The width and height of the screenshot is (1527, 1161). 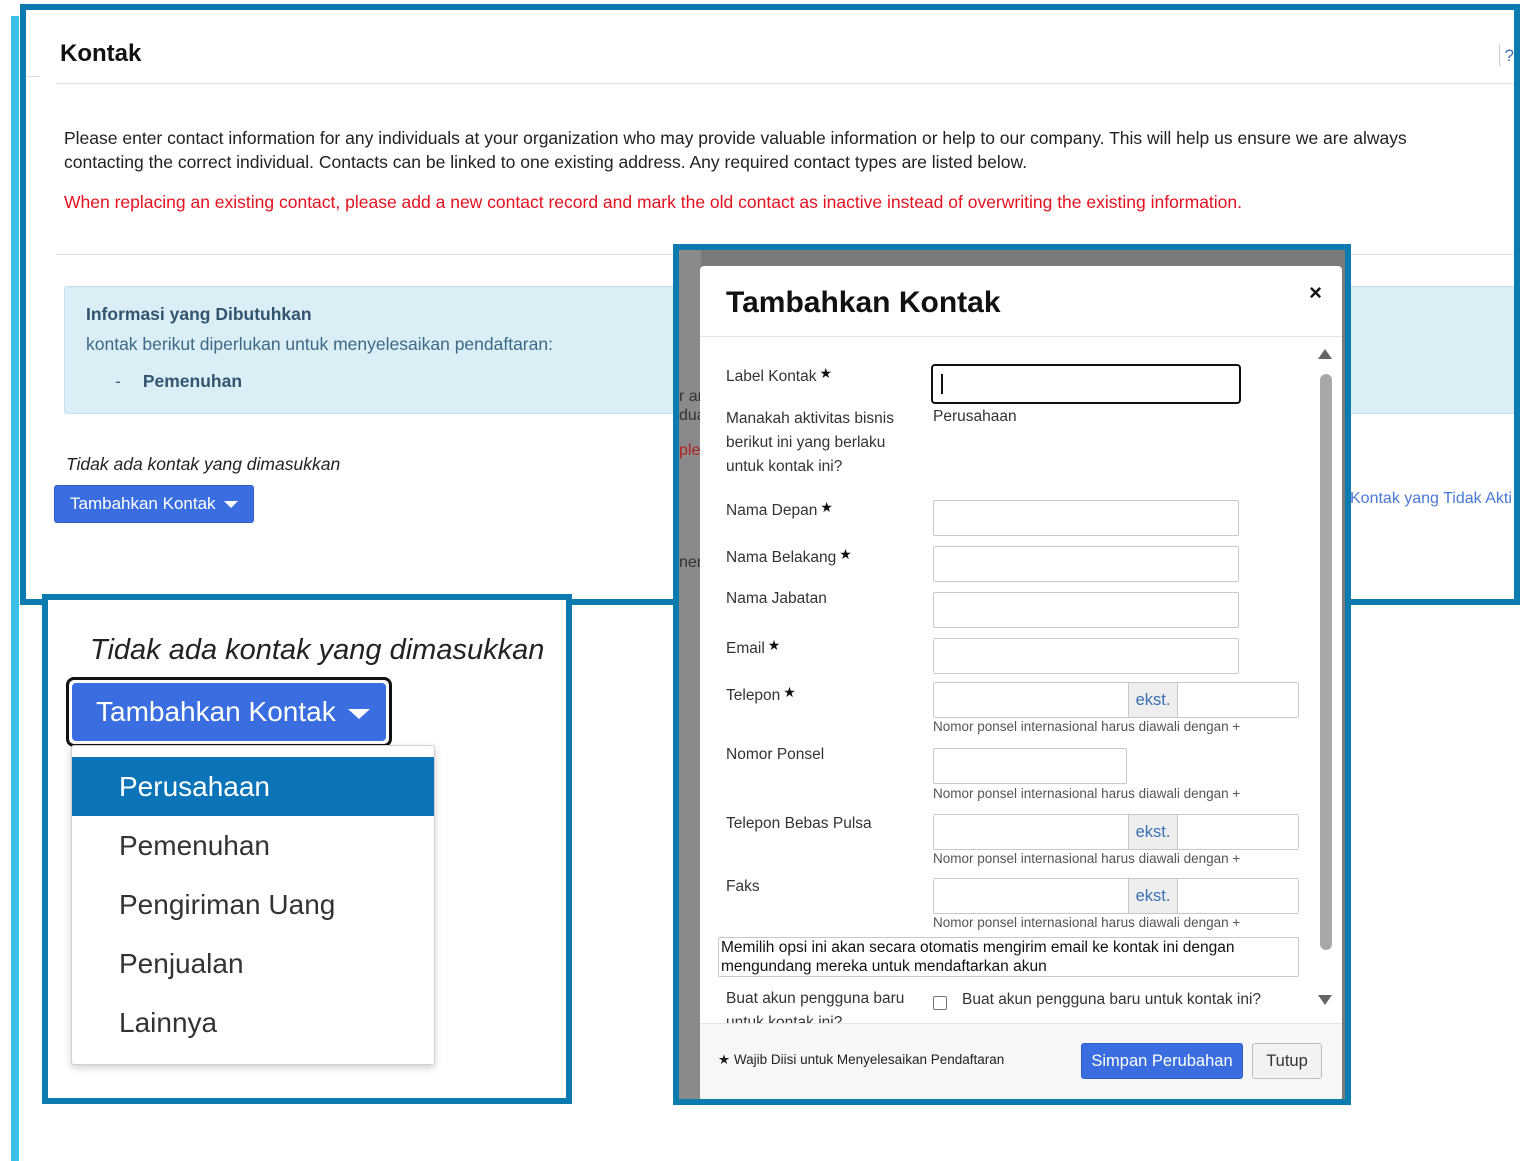 What do you see at coordinates (1162, 1061) in the screenshot?
I see `save-button: Simpan Perubahan` at bounding box center [1162, 1061].